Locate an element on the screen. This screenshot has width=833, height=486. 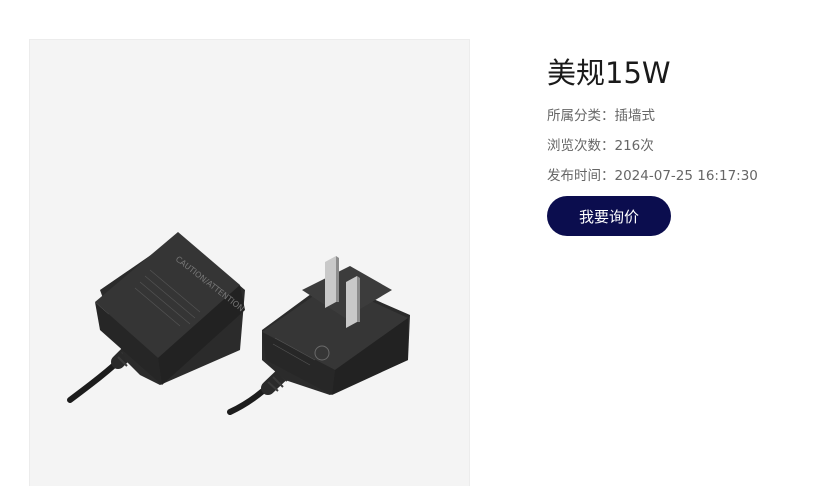
product-title: 美规15W is located at coordinates (609, 73).